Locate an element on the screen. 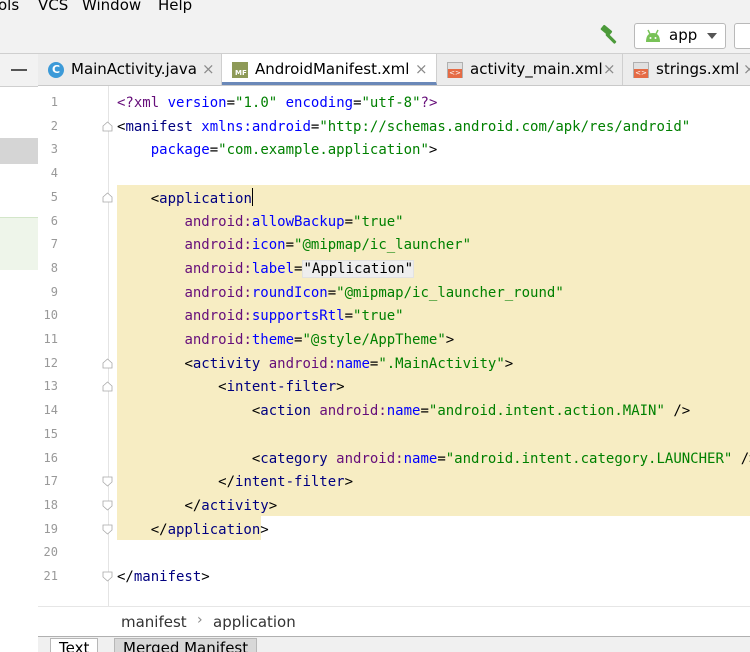 This screenshot has height=652, width=750. code-token: activity is located at coordinates (230, 363).